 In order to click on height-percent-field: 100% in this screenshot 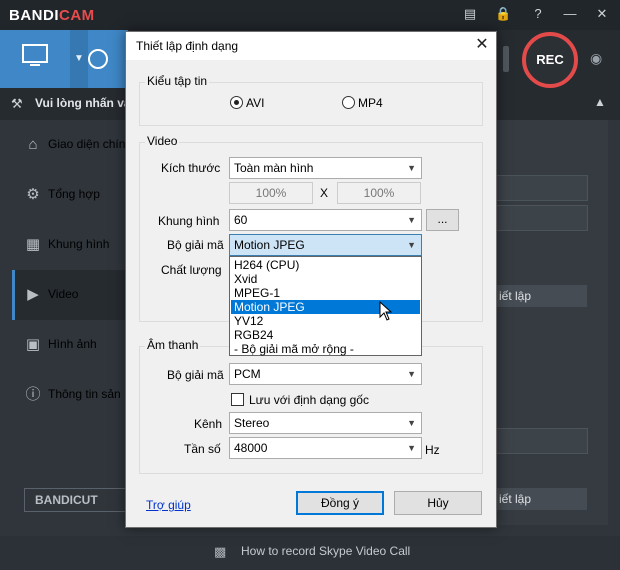, I will do `click(379, 193)`.